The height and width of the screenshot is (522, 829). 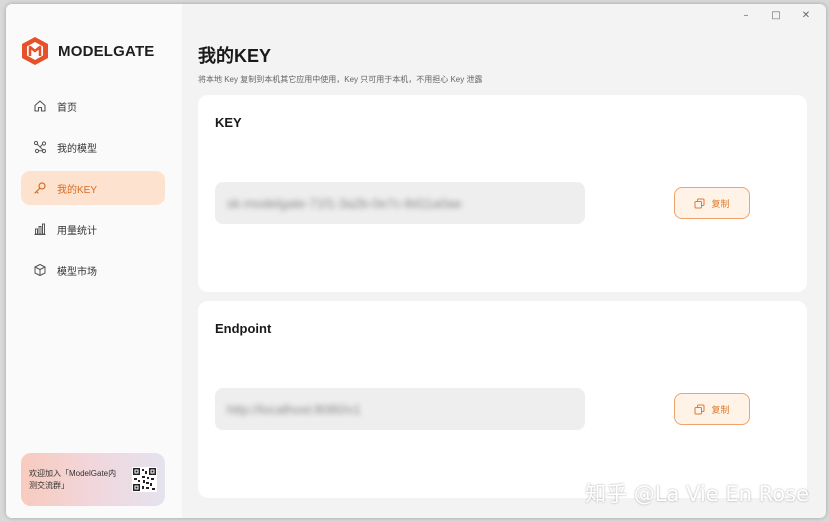 What do you see at coordinates (93, 106) in the screenshot?
I see `sidebar-item-home: 首页` at bounding box center [93, 106].